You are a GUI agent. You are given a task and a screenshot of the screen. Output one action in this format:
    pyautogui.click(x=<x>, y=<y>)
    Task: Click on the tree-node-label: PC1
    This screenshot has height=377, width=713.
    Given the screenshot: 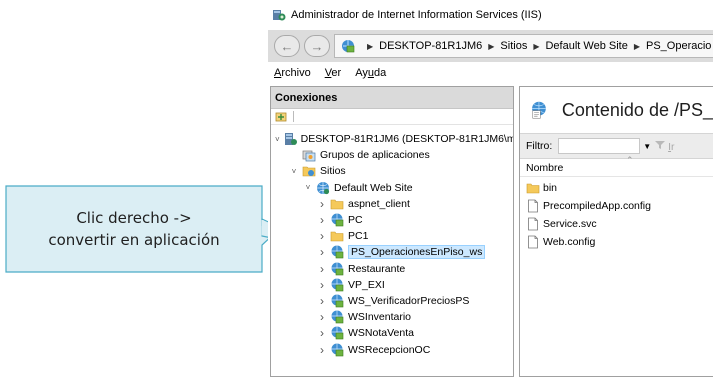 What is the action you would take?
    pyautogui.click(x=358, y=236)
    